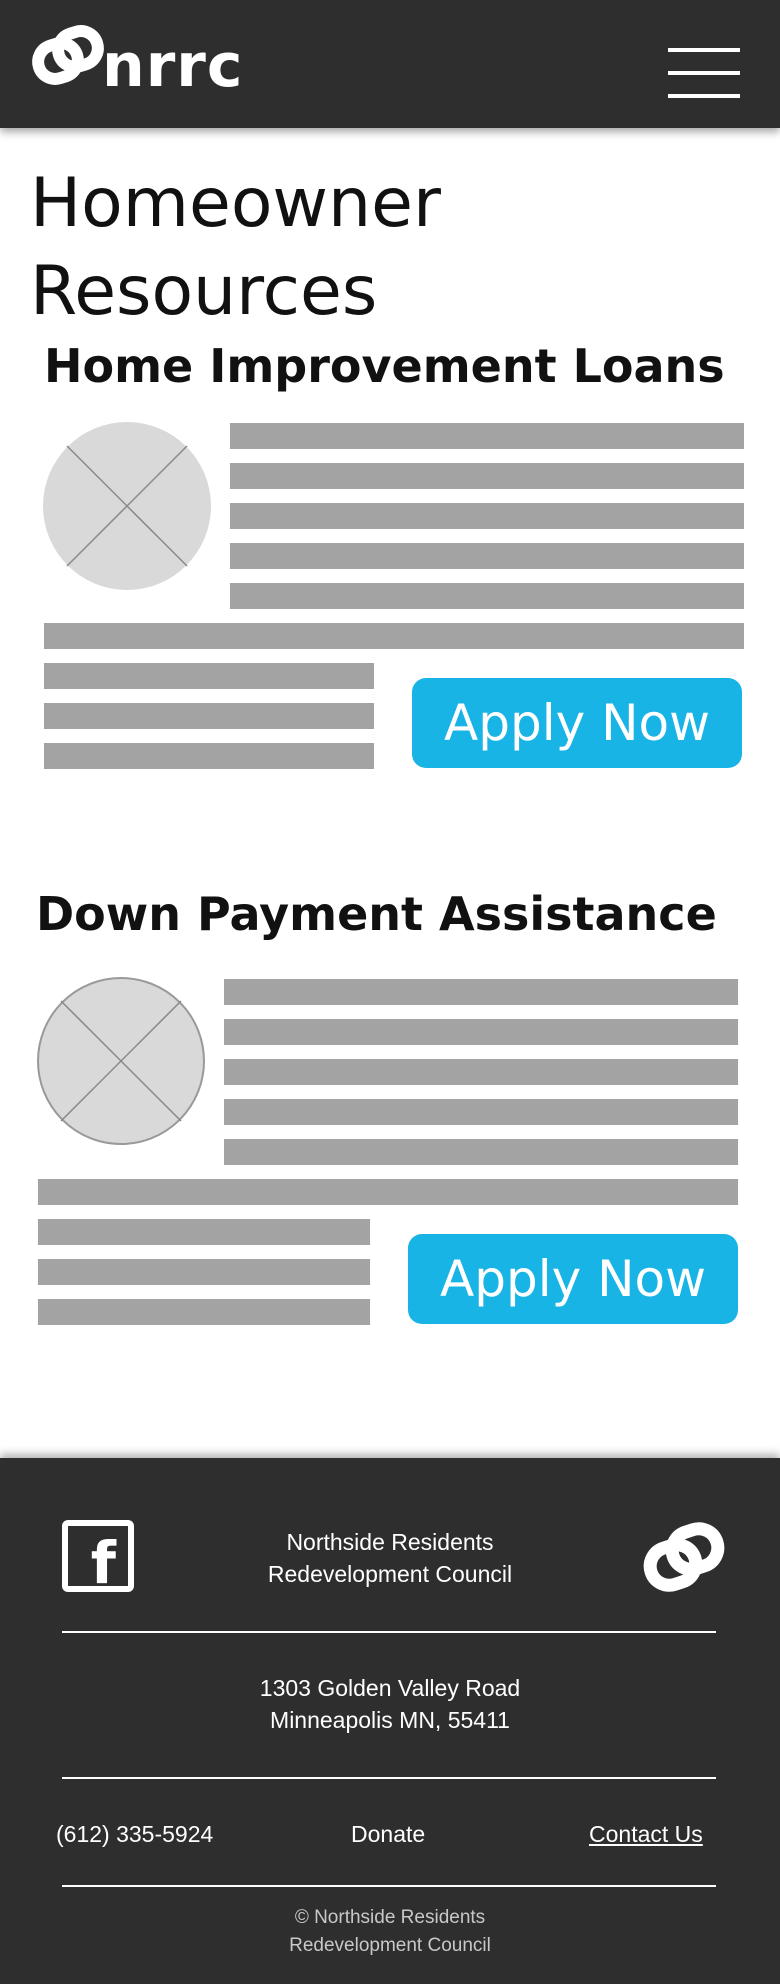  I want to click on phone-link: (612) 335-5924, so click(134, 1834).